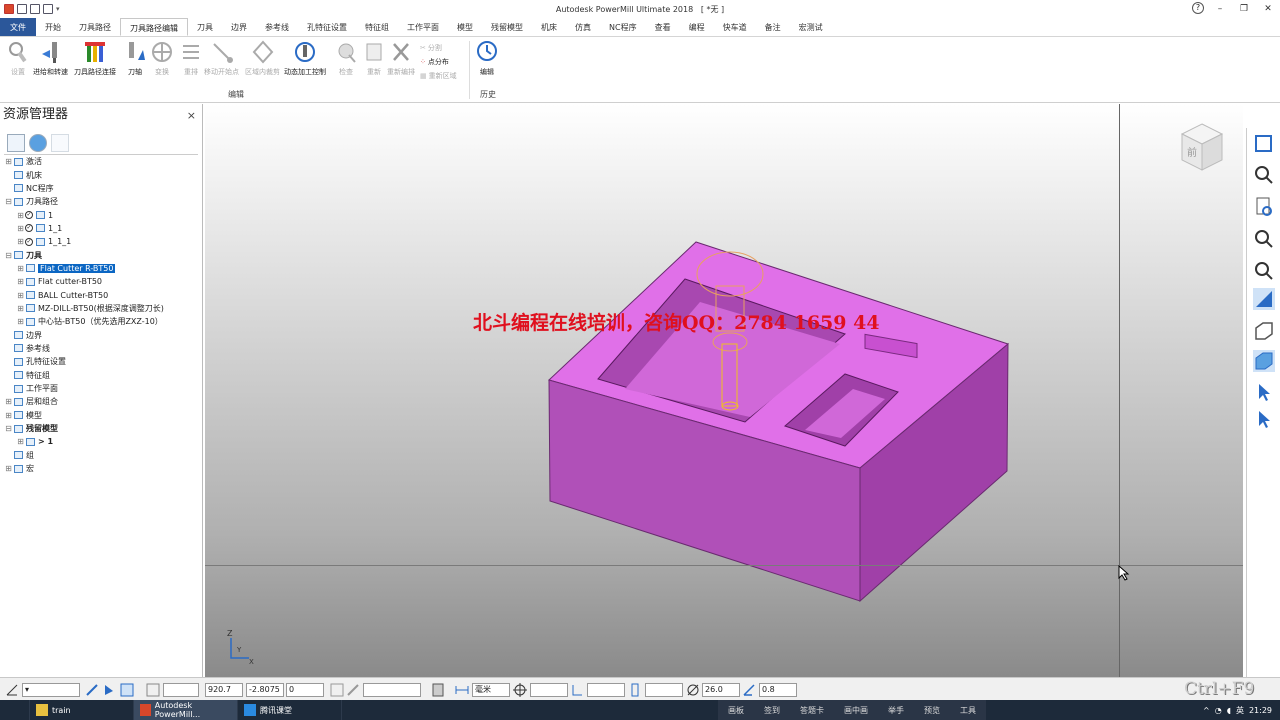 Image resolution: width=1280 pixels, height=720 pixels. Describe the element at coordinates (1264, 361) in the screenshot. I see `iso-view-icon` at that location.